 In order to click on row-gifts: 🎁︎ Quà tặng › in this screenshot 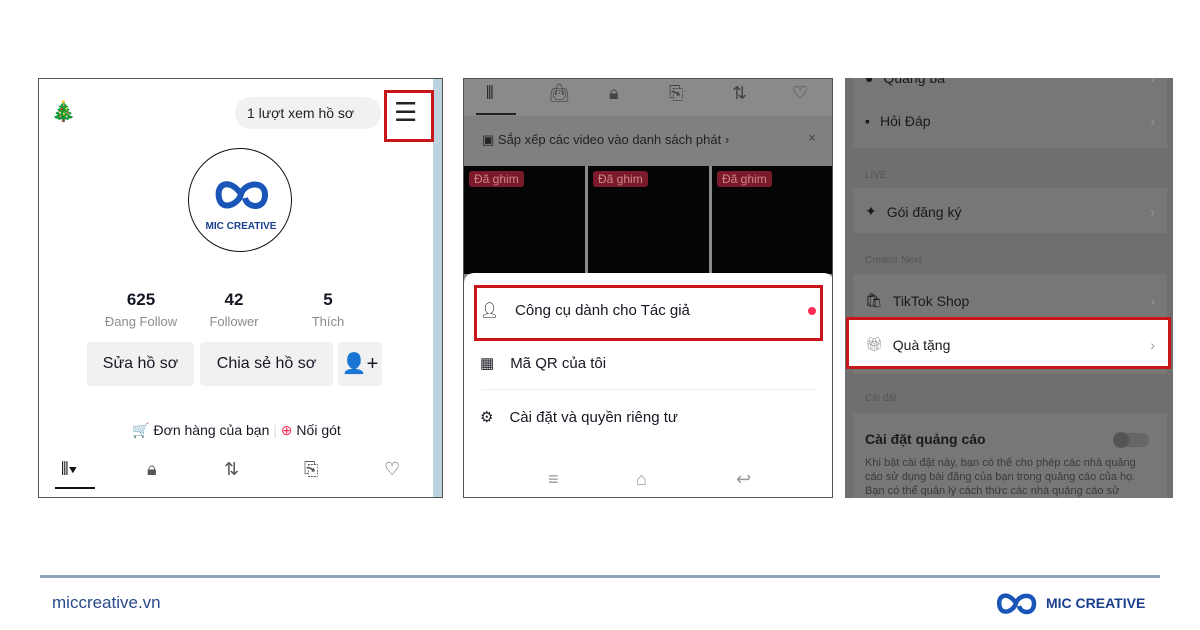, I will do `click(1010, 344)`.